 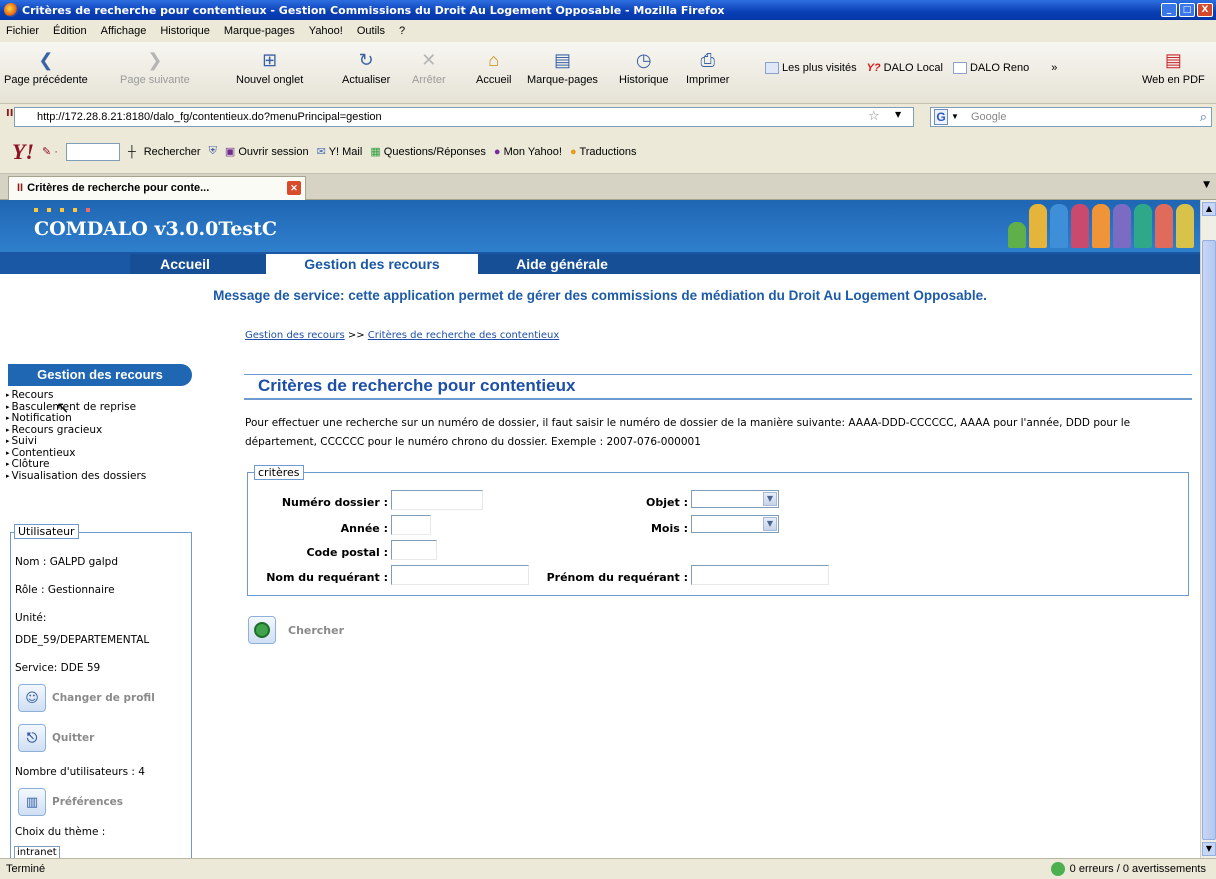 I want to click on maximize-button: □, so click(x=1187, y=10).